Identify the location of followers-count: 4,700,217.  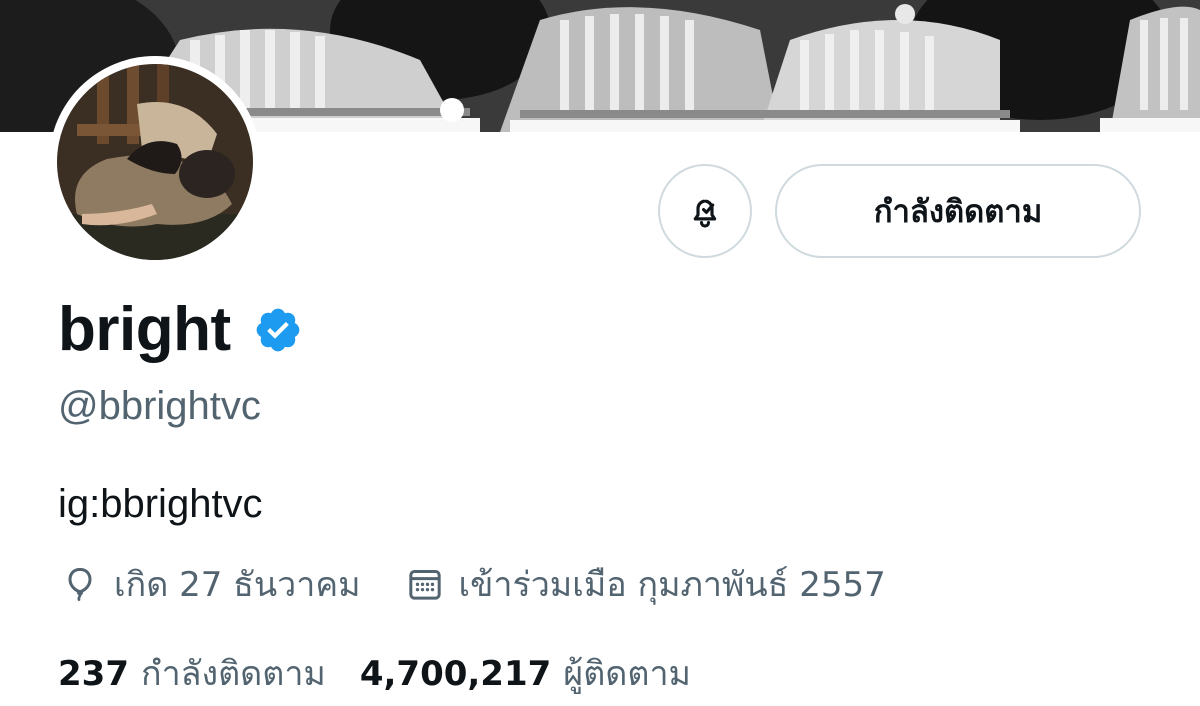
(455, 674).